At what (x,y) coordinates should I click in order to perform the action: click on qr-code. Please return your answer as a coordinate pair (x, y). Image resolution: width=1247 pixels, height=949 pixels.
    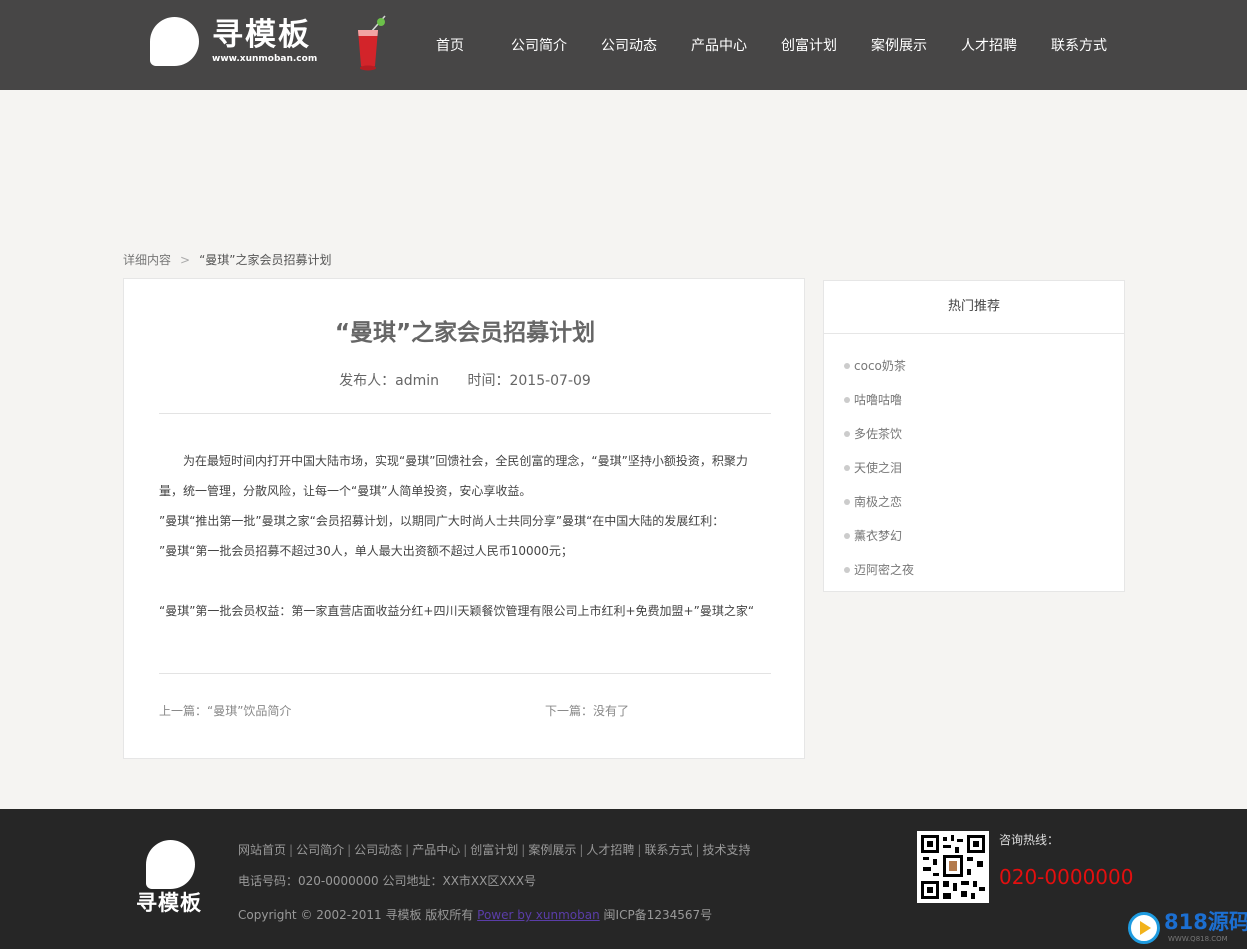
    Looking at the image, I should click on (953, 867).